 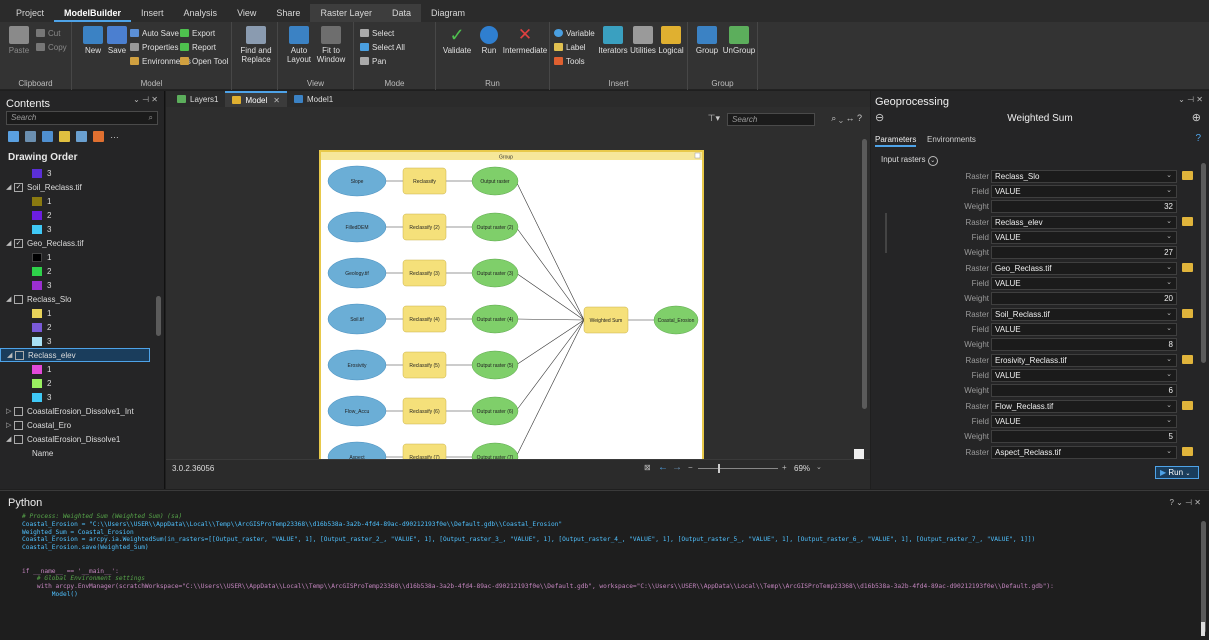 What do you see at coordinates (256, 45) in the screenshot?
I see `find-replace-button: Find and Replace` at bounding box center [256, 45].